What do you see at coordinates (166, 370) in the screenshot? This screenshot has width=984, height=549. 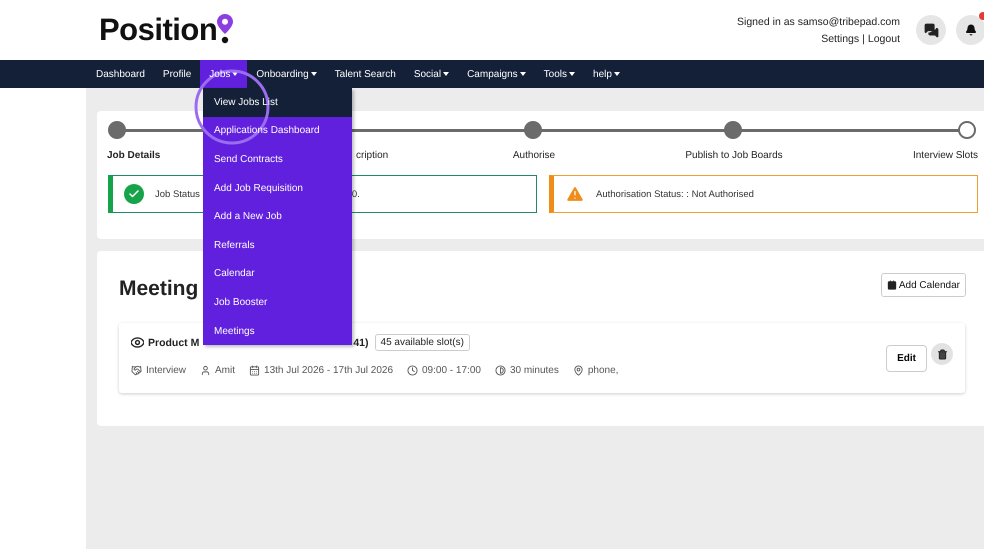 I see `meta-text: Interview` at bounding box center [166, 370].